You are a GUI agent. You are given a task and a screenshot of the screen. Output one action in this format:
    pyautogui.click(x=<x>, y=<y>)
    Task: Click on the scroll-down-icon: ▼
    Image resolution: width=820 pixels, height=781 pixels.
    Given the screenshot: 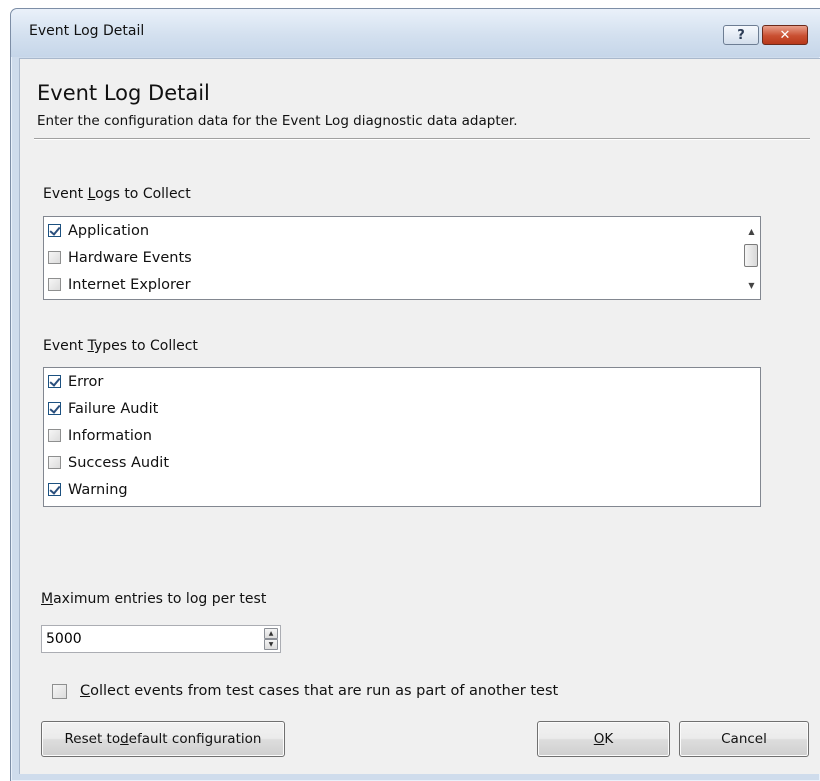 What is the action you would take?
    pyautogui.click(x=751, y=285)
    